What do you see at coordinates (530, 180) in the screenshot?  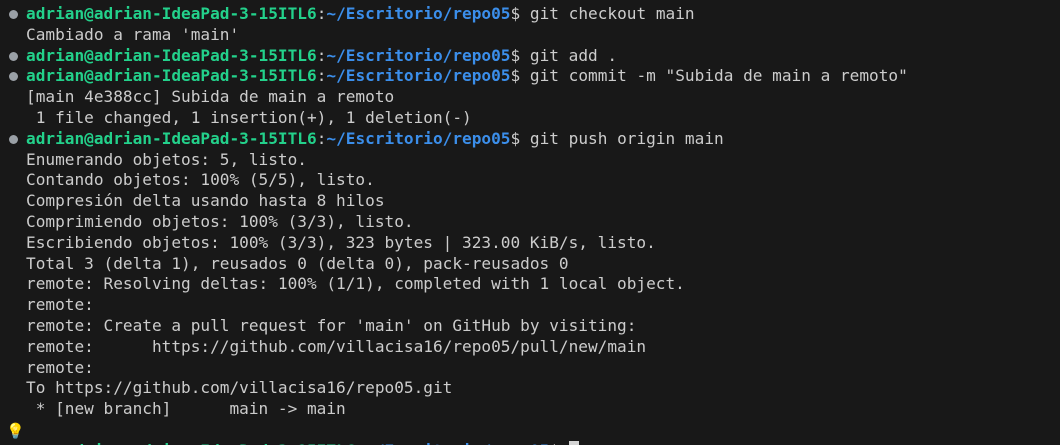 I see `output-line: Contando objetos: 100% (5/5), listo.` at bounding box center [530, 180].